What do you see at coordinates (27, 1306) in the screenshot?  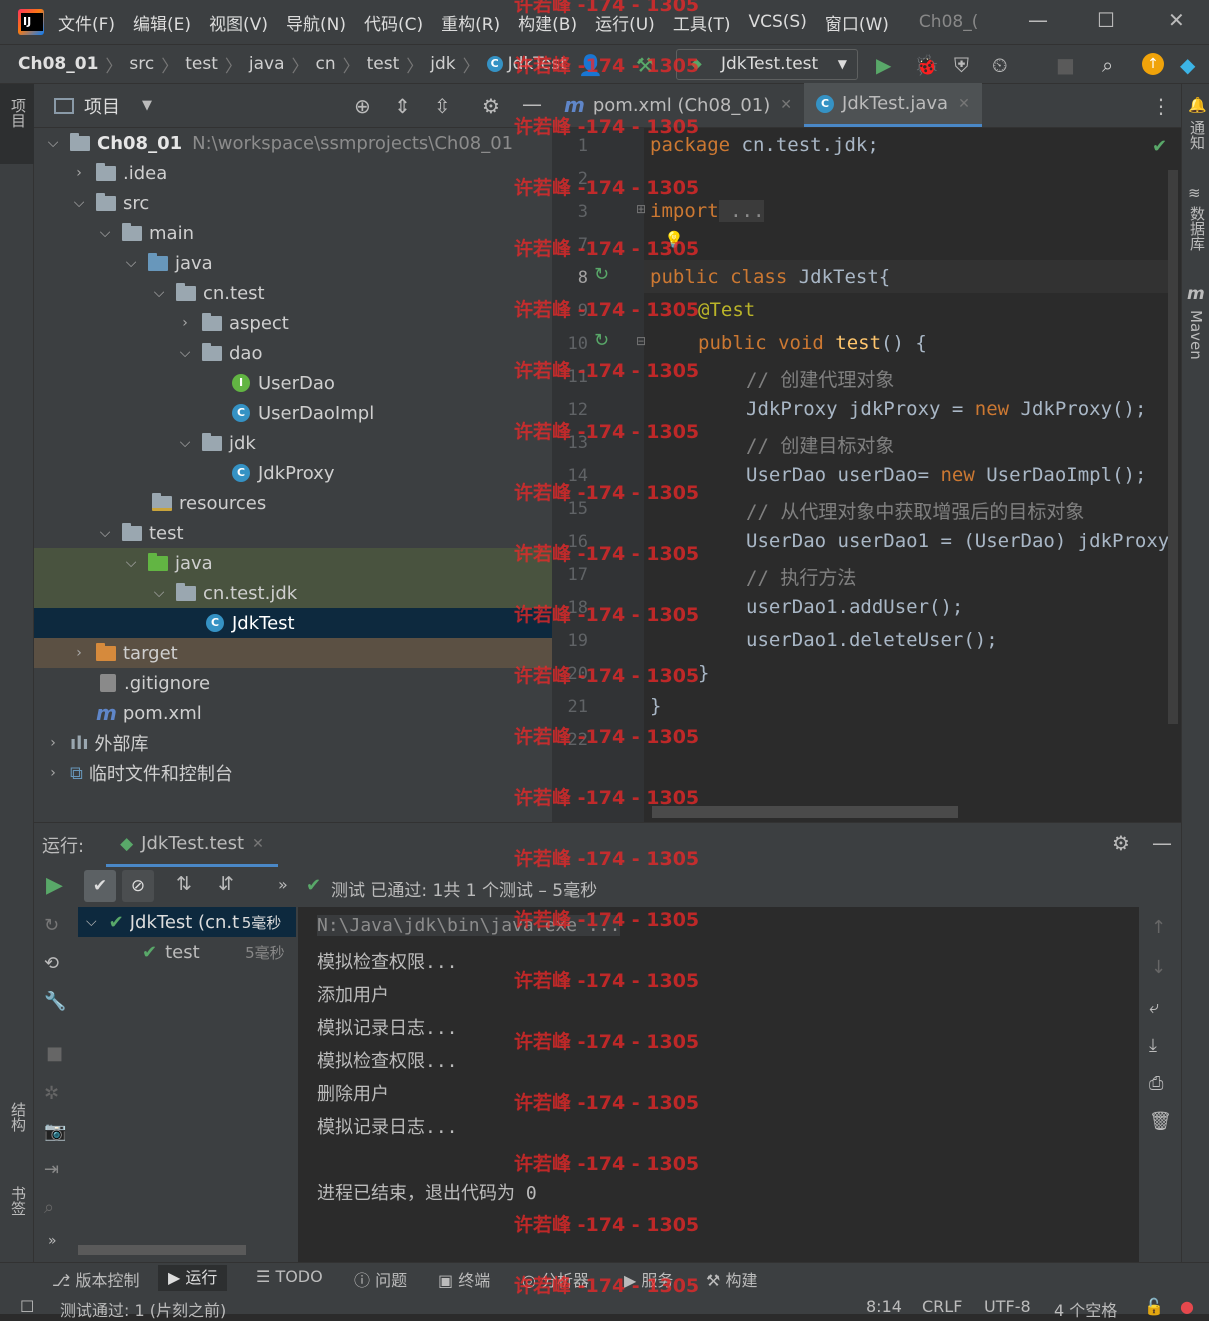 I see `panel-toggle-icon: ☐` at bounding box center [27, 1306].